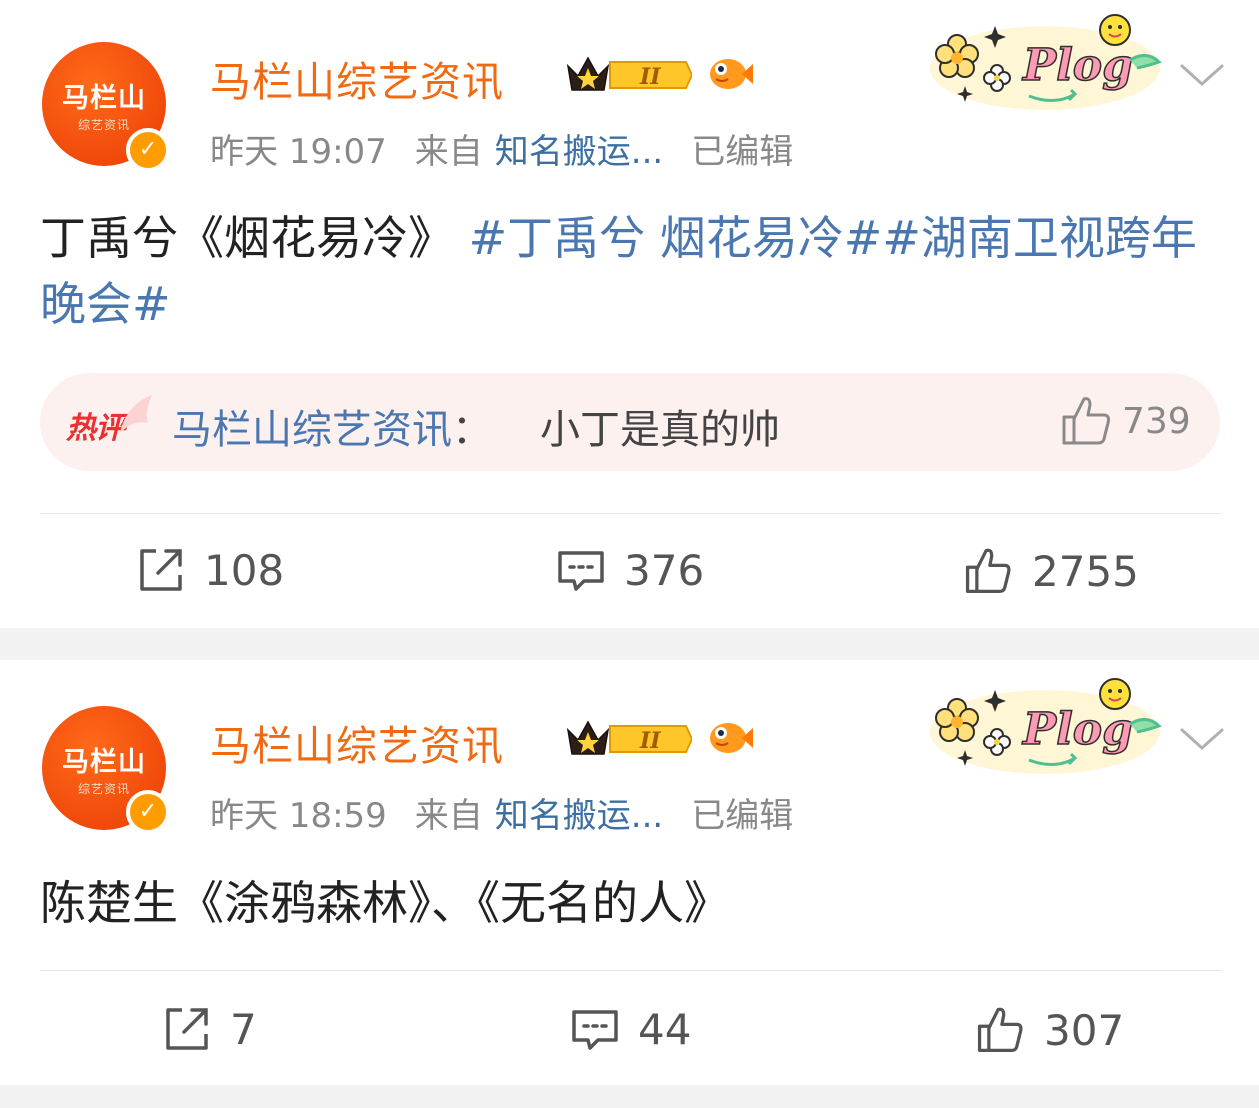 The image size is (1259, 1108). I want to click on wing-icon, so click(136, 414).